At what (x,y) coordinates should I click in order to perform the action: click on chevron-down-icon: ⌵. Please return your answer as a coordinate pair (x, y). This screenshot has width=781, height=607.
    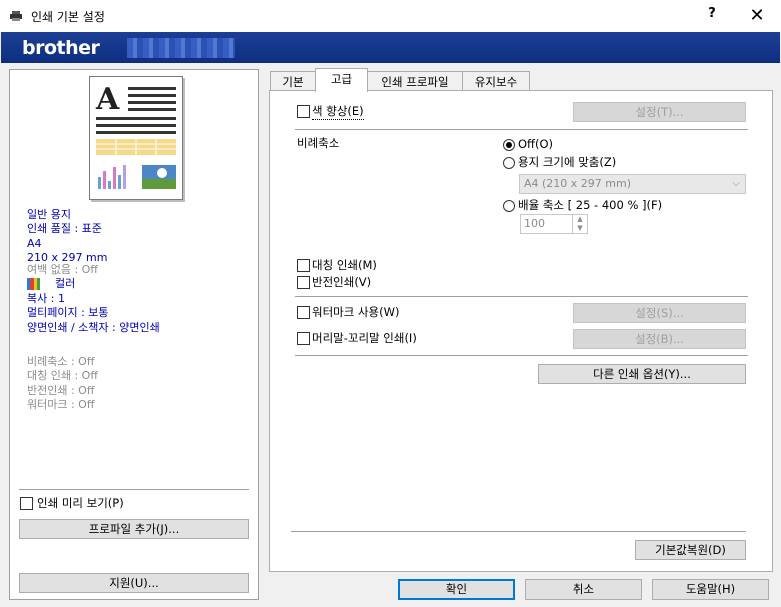
    Looking at the image, I should click on (736, 183).